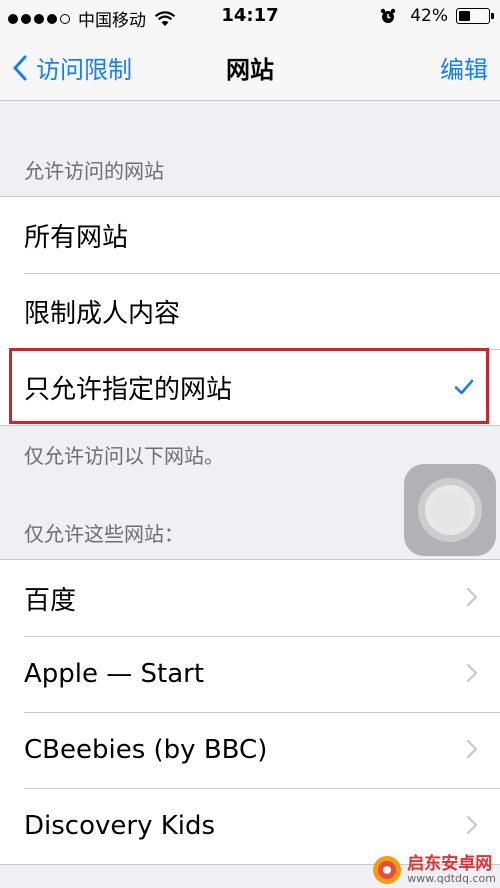 The image size is (500, 888). What do you see at coordinates (128, 389) in the screenshot?
I see `option-label: 只允许指定的网站` at bounding box center [128, 389].